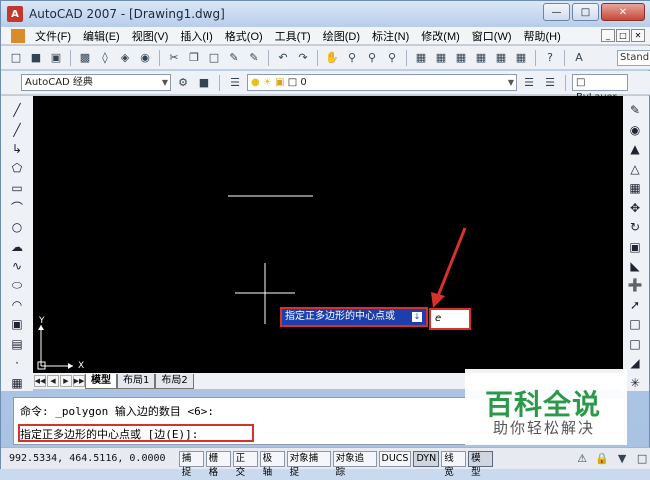 The height and width of the screenshot is (480, 650). Describe the element at coordinates (352, 58) in the screenshot. I see `zoom-realtime-icon: ⚲` at that location.